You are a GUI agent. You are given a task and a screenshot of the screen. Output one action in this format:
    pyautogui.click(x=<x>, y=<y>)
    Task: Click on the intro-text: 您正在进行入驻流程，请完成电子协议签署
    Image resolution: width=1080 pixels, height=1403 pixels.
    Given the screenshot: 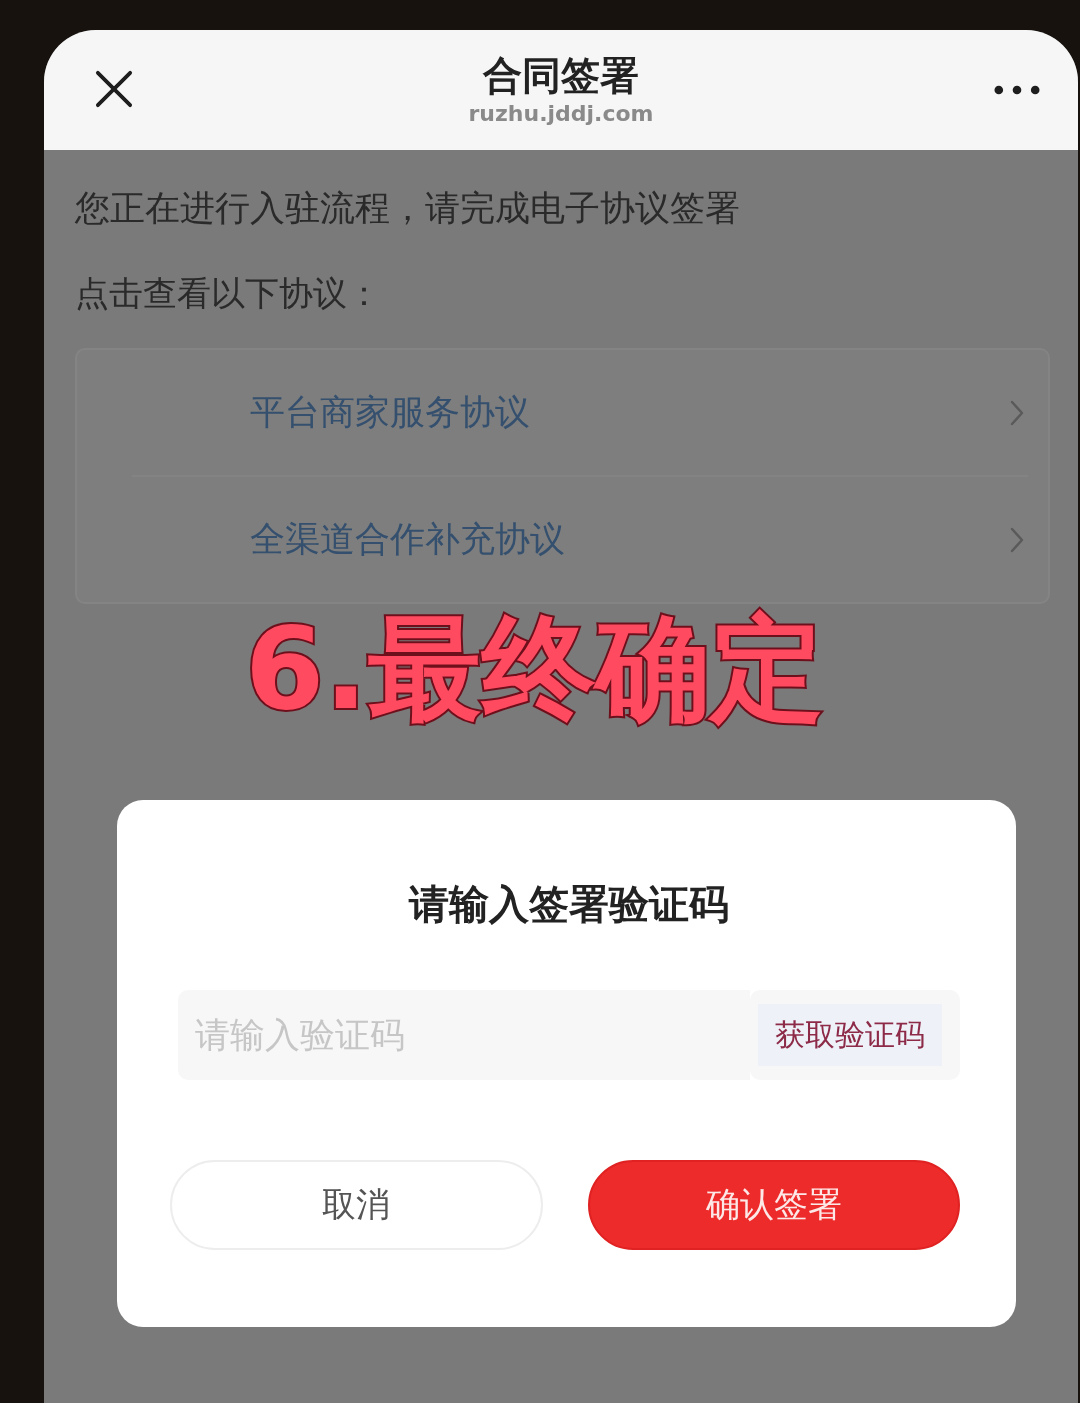 What is the action you would take?
    pyautogui.click(x=408, y=208)
    